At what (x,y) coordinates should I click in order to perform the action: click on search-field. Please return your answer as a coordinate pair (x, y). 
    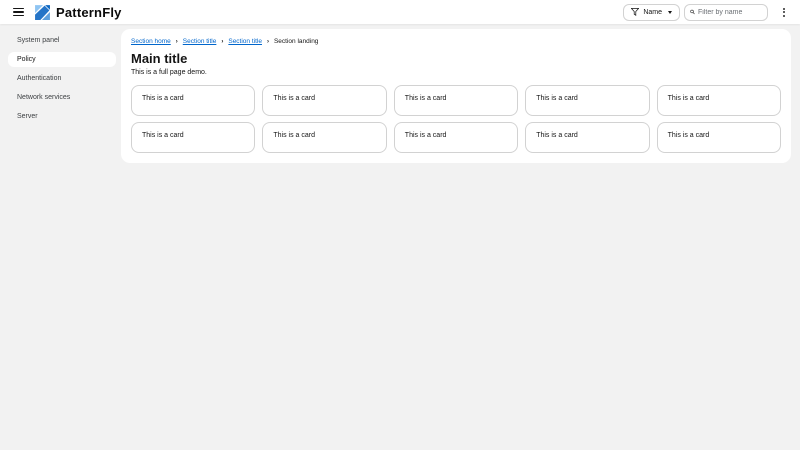
    Looking at the image, I should click on (726, 12).